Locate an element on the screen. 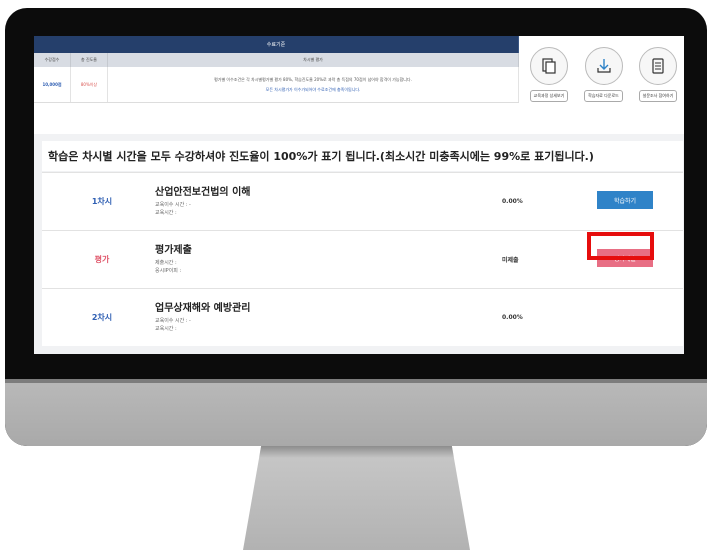 Image resolution: width=707 pixels, height=552 pixels. eval-title: 평가제출 is located at coordinates (173, 250).